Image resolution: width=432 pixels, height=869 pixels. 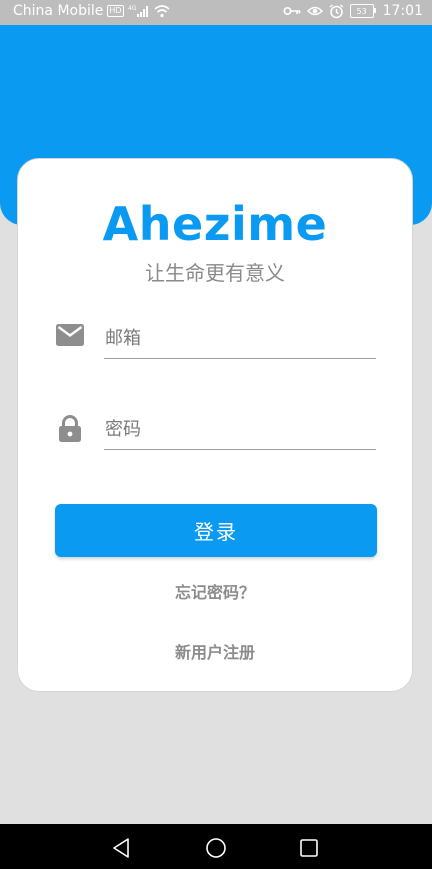 What do you see at coordinates (292, 11) in the screenshot?
I see `key-icon` at bounding box center [292, 11].